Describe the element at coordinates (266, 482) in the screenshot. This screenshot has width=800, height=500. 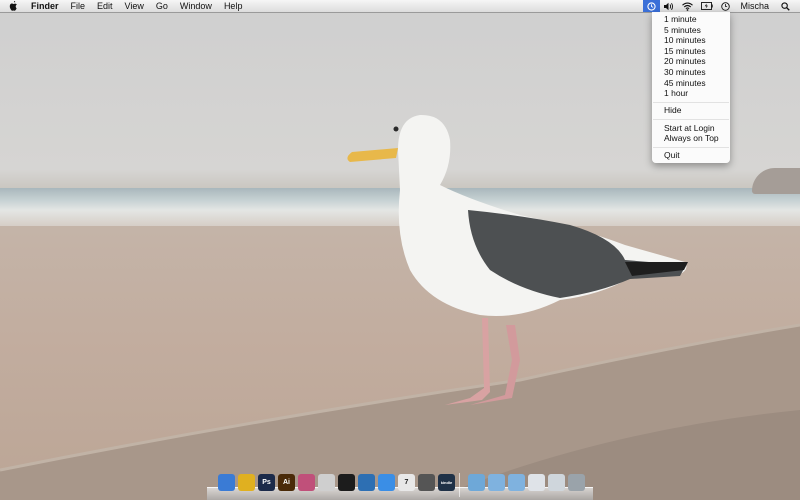
I see `photoshop-icon: Ps` at that location.